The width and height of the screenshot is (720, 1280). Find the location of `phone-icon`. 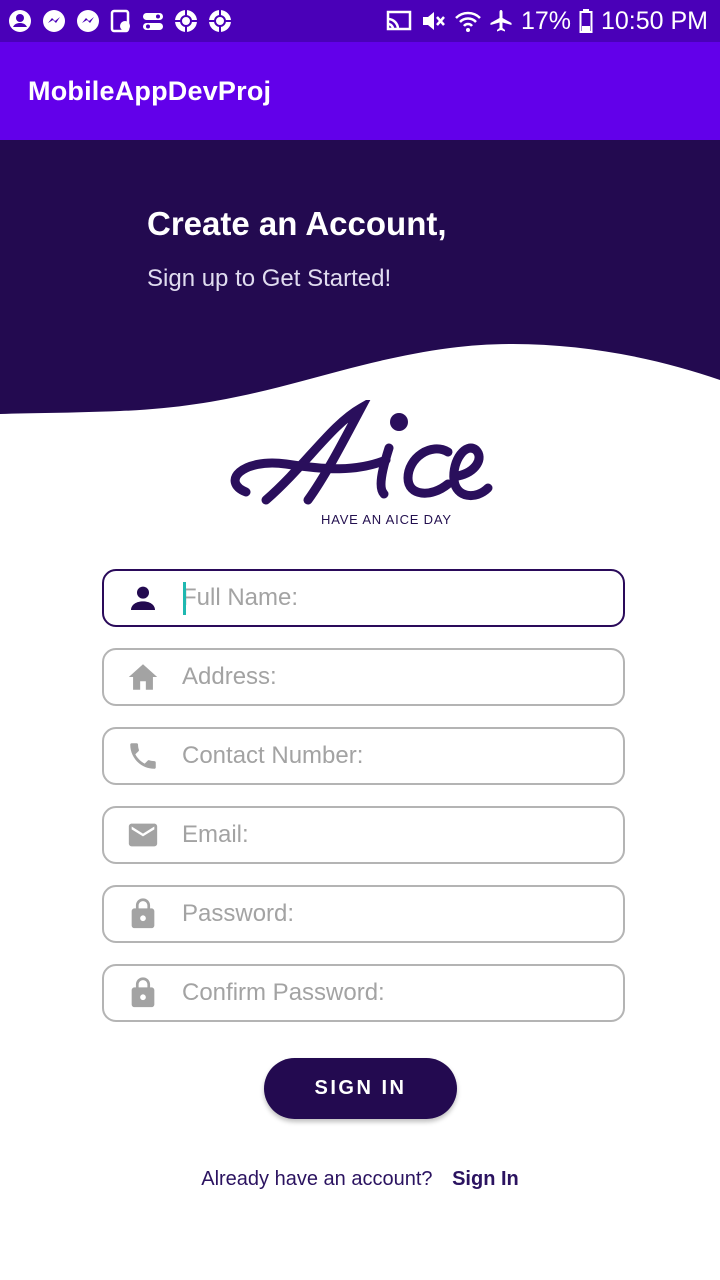

phone-icon is located at coordinates (143, 756).